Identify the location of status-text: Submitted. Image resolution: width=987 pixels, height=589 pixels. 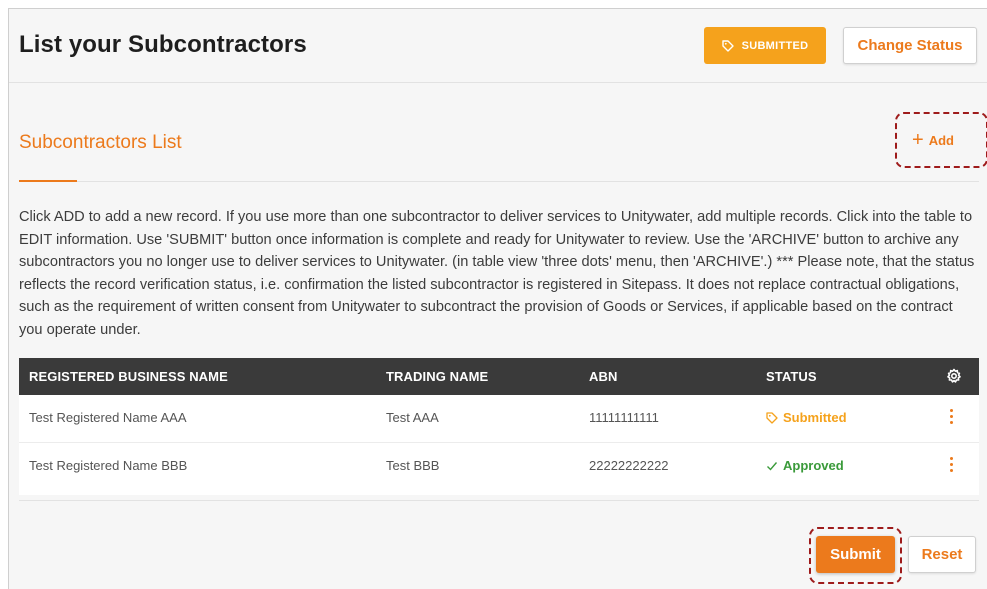
(815, 417).